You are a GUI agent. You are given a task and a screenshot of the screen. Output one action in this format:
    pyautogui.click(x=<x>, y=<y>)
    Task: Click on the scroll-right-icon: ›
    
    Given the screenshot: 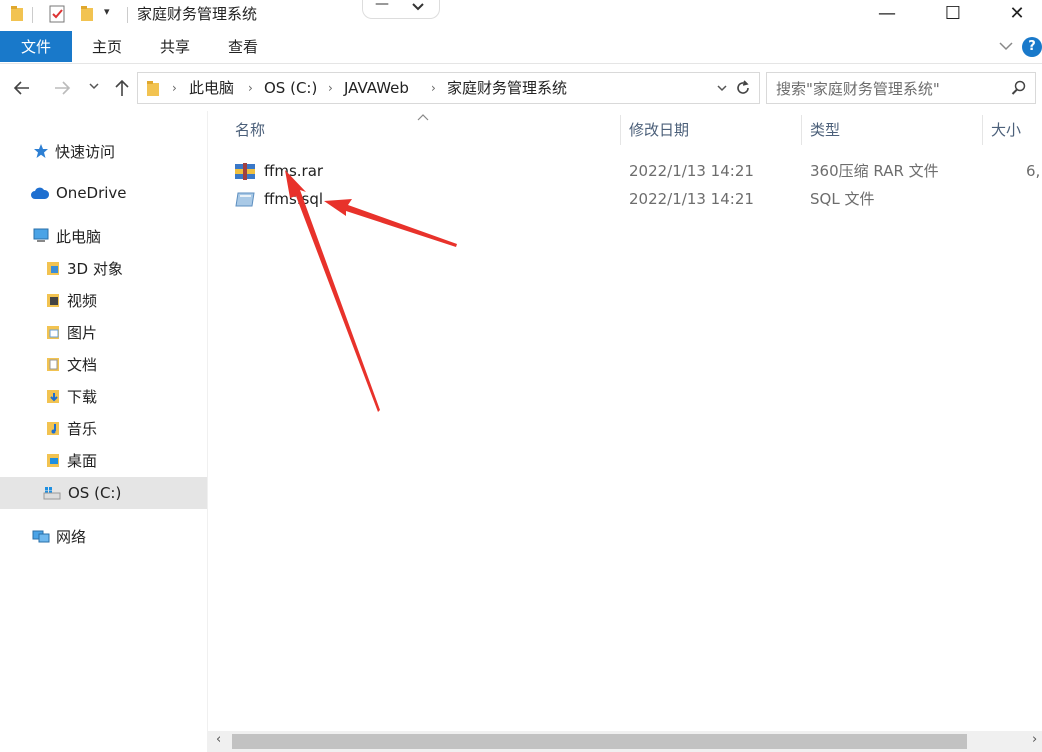 What is the action you would take?
    pyautogui.click(x=1034, y=739)
    